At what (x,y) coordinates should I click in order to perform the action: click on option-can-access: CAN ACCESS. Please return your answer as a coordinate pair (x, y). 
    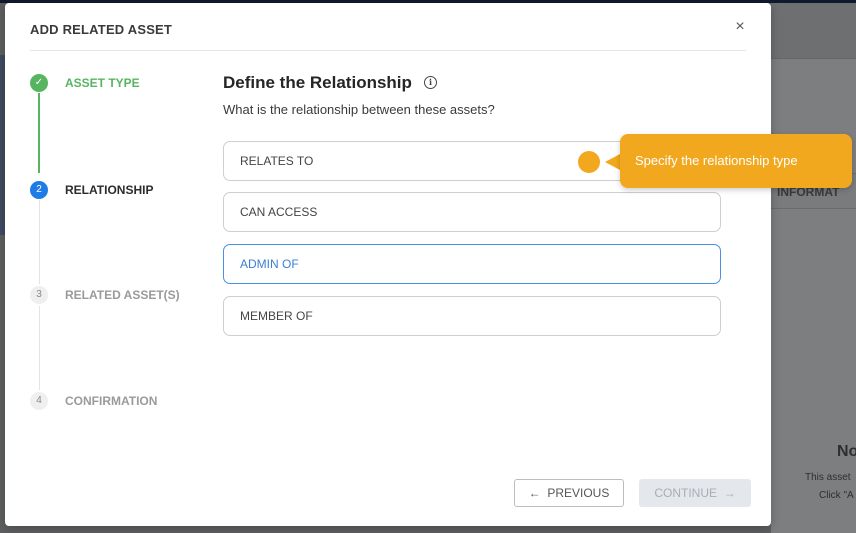
    Looking at the image, I should click on (472, 212).